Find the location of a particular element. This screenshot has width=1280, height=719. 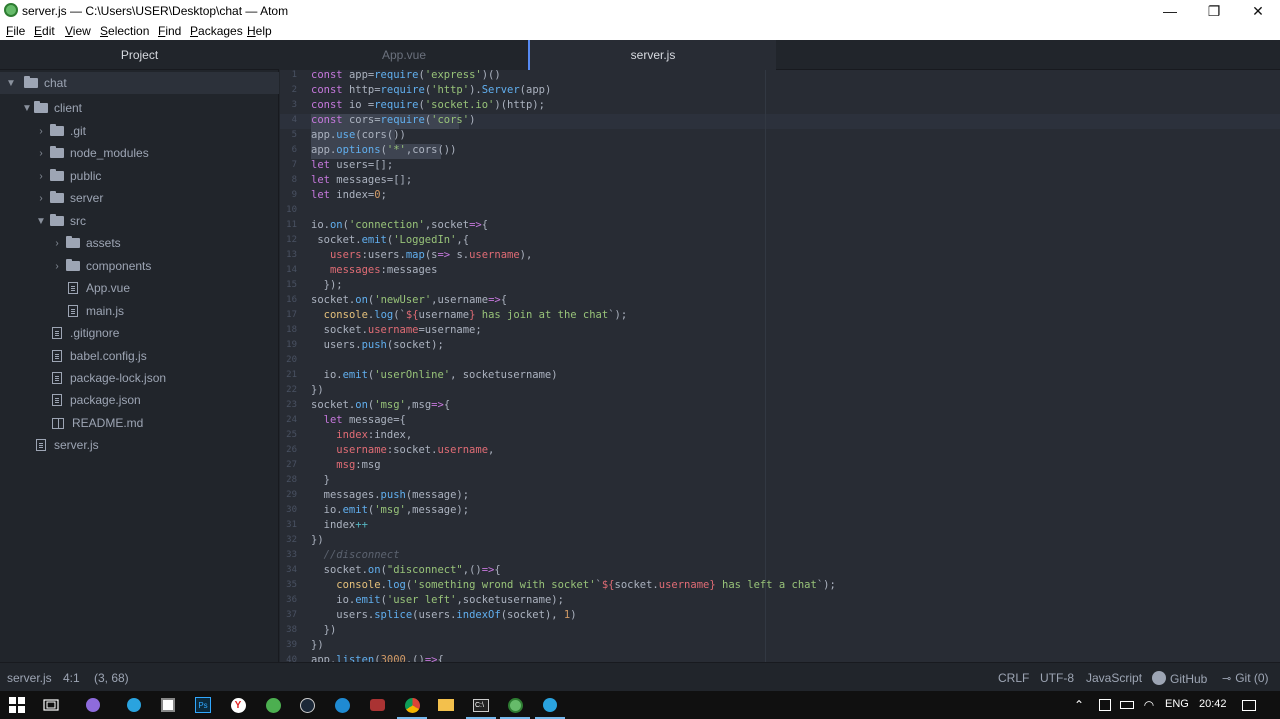

edge-icon is located at coordinates (342, 705).